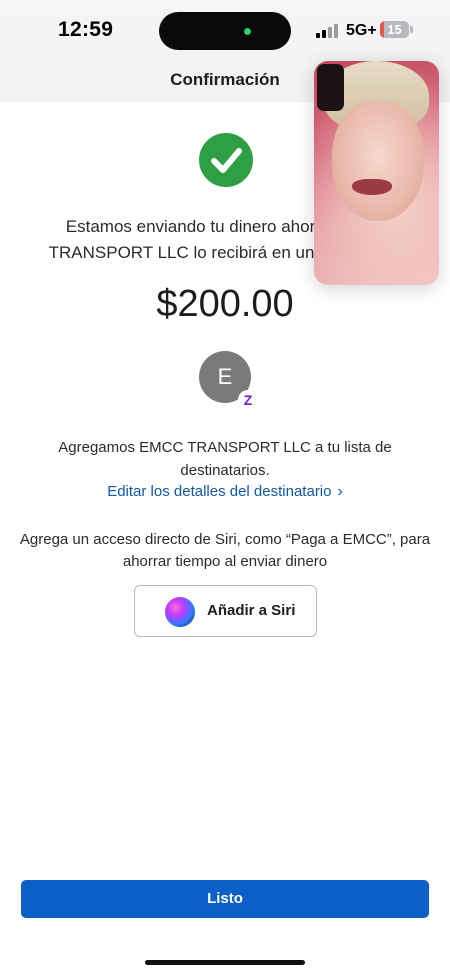  What do you see at coordinates (225, 899) in the screenshot?
I see `done-button: Listo` at bounding box center [225, 899].